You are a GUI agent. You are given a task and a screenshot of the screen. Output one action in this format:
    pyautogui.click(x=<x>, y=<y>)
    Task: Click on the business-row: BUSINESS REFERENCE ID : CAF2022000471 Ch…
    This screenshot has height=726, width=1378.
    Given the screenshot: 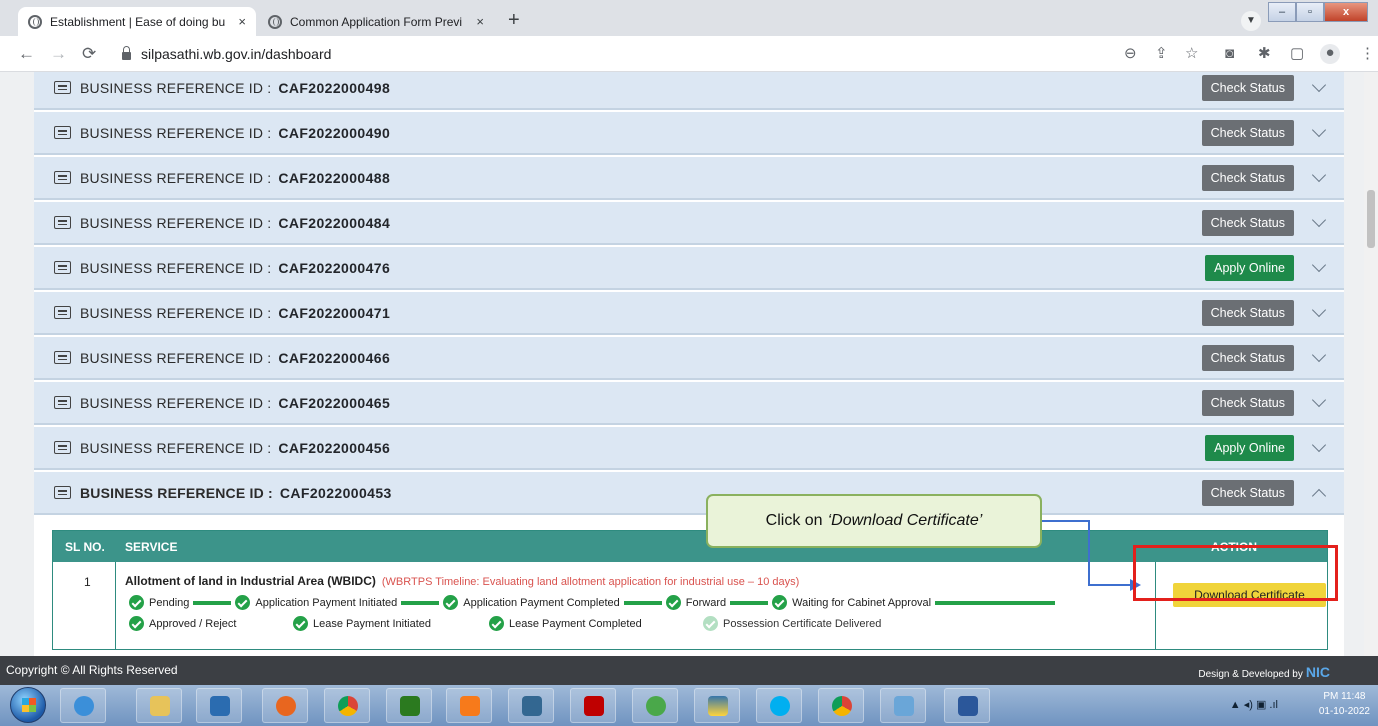 What is the action you would take?
    pyautogui.click(x=689, y=313)
    